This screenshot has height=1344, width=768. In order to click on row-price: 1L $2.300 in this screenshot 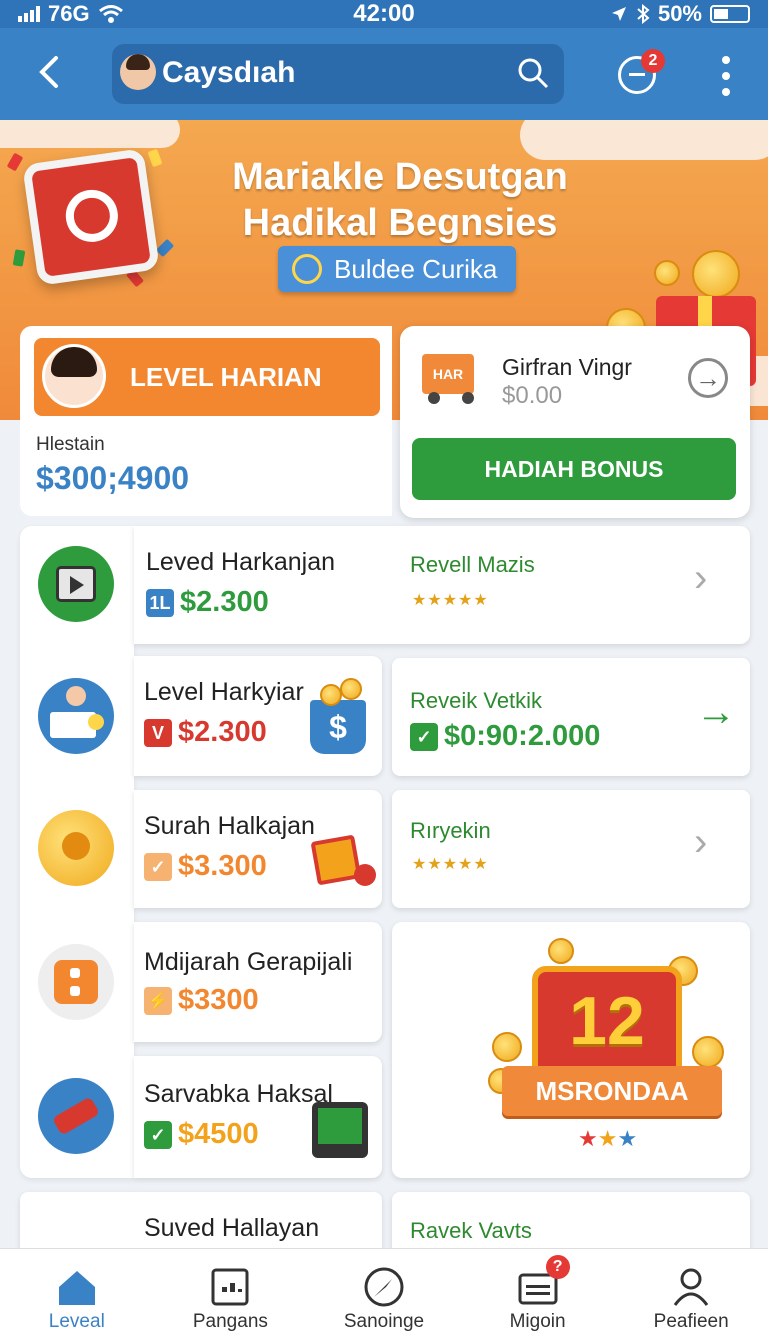, I will do `click(207, 602)`.